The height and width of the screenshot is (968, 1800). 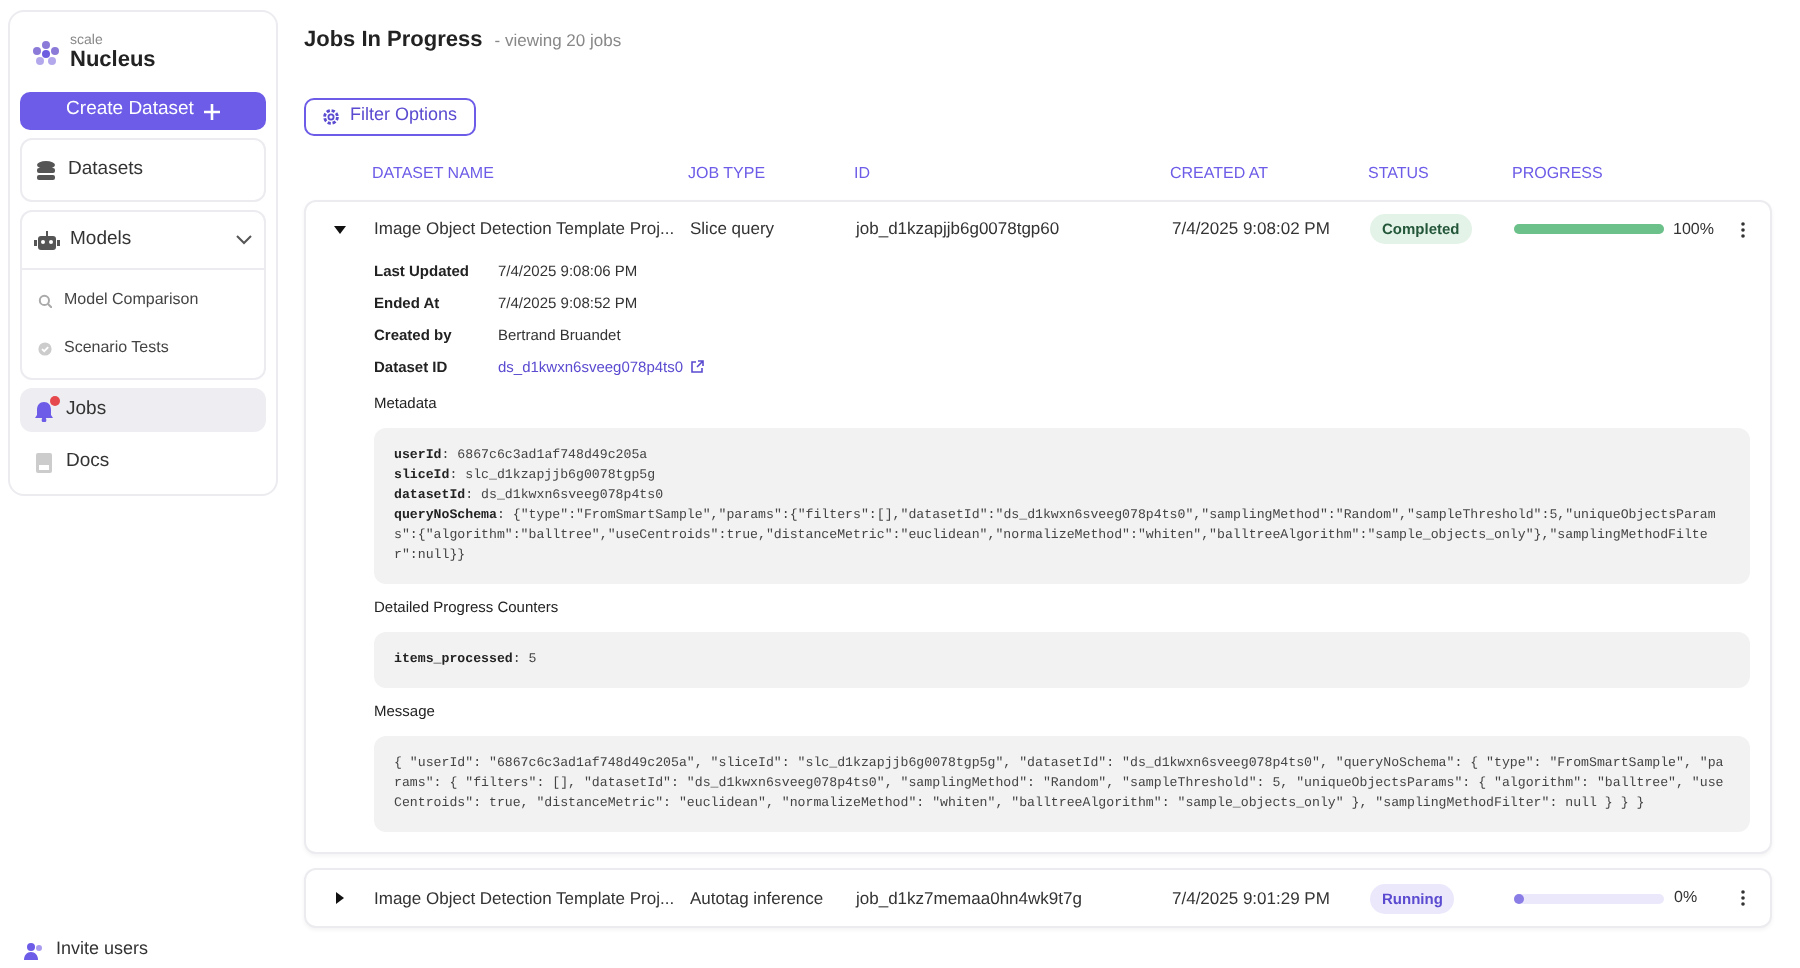 What do you see at coordinates (45, 348) in the screenshot?
I see `check-circle-icon` at bounding box center [45, 348].